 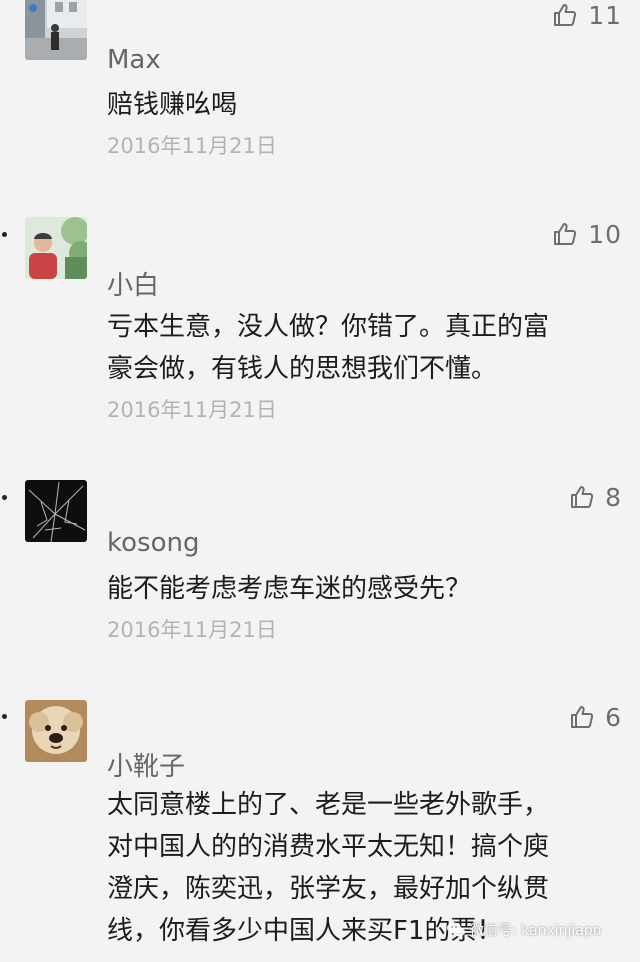 I want to click on like-count: 11, so click(x=605, y=15).